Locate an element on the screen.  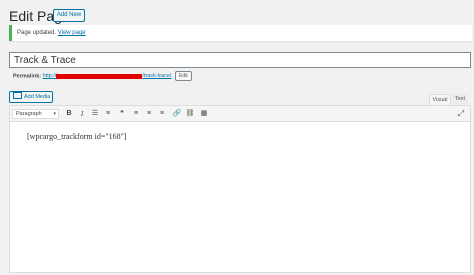
permalink-url: http:// /track-trace/ is located at coordinates (107, 76).